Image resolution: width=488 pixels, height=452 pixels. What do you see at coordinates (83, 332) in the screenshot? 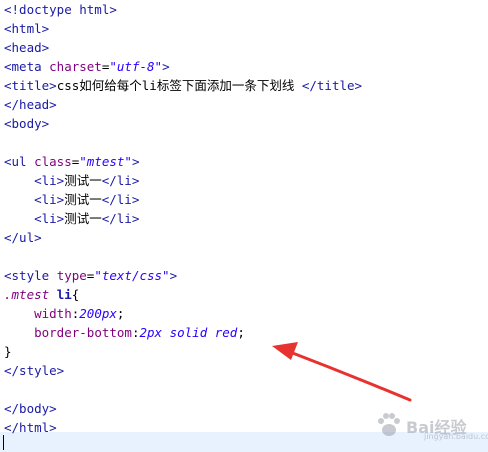
I see `border-bottom-prop-token: border-bottom` at bounding box center [83, 332].